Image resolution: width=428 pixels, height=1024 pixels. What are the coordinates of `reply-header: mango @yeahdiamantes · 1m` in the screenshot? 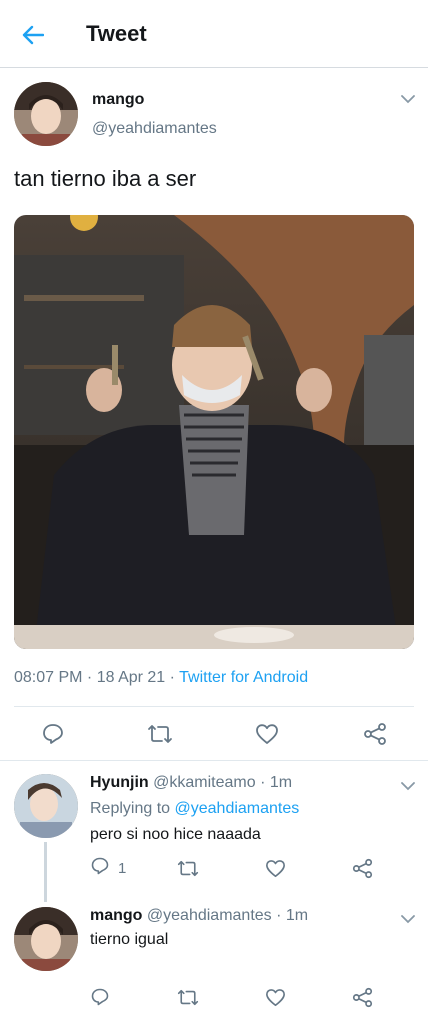 It's located at (199, 916).